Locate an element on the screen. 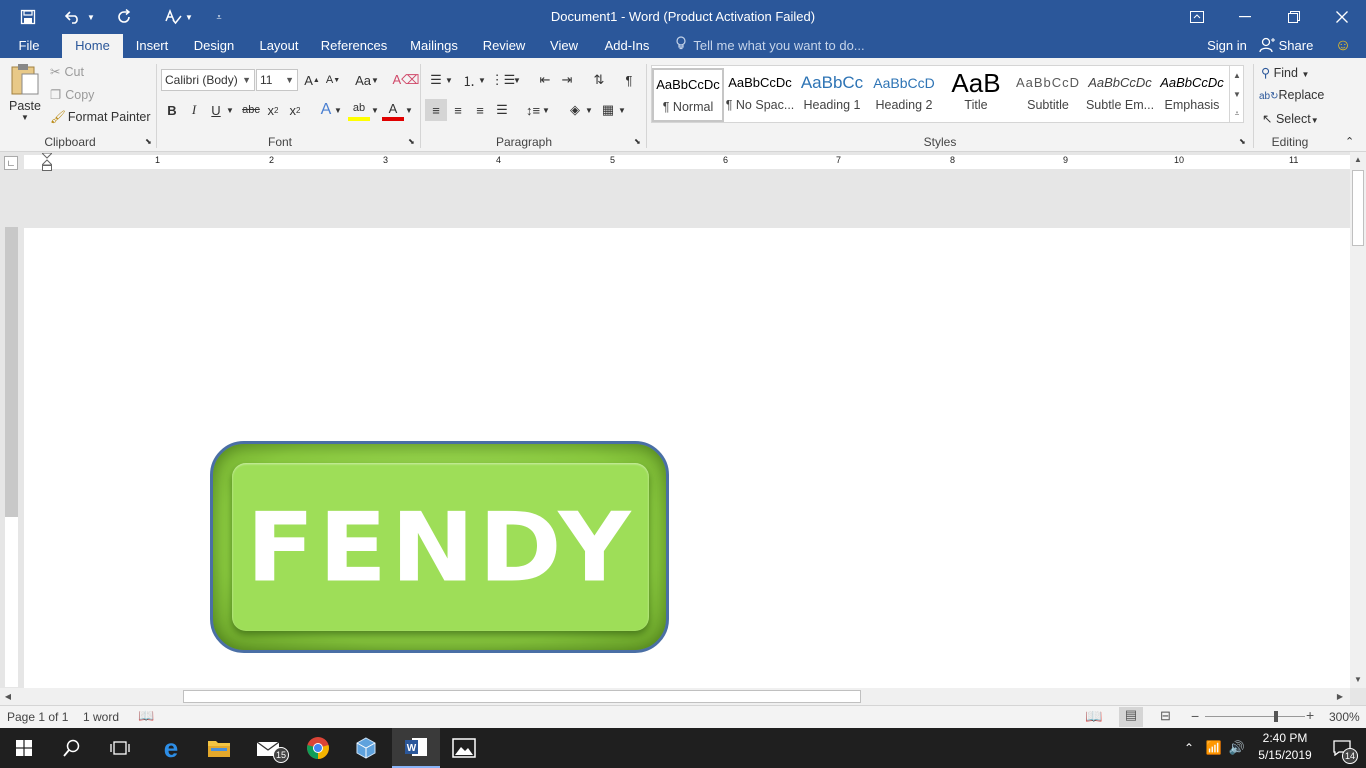 This screenshot has height=768, width=1366. zoom-level: 300% is located at coordinates (1344, 717).